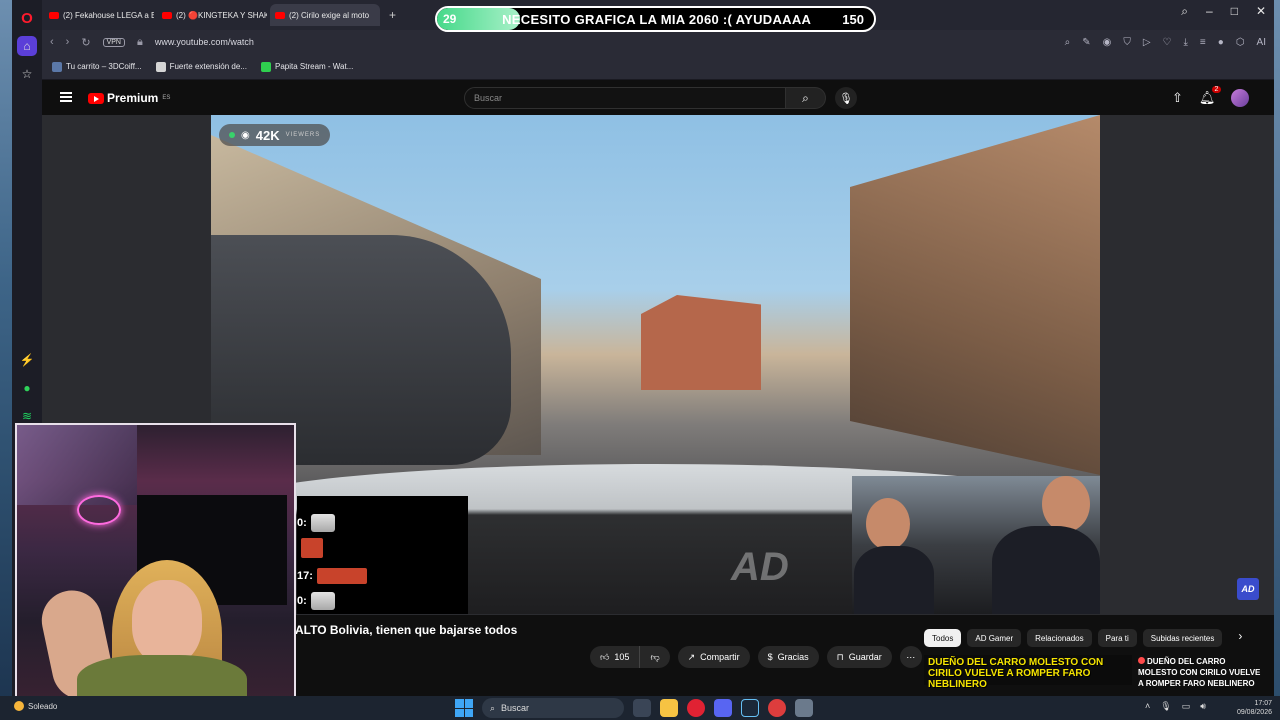  What do you see at coordinates (910, 657) in the screenshot?
I see `more-actions-button: ⋯` at bounding box center [910, 657].